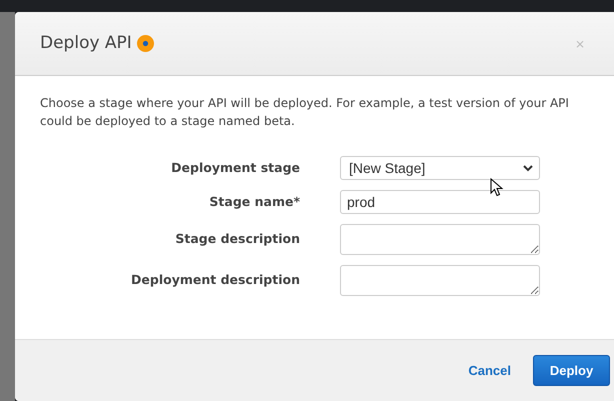 This screenshot has width=614, height=401. I want to click on field-label: Deployment stage, so click(235, 167).